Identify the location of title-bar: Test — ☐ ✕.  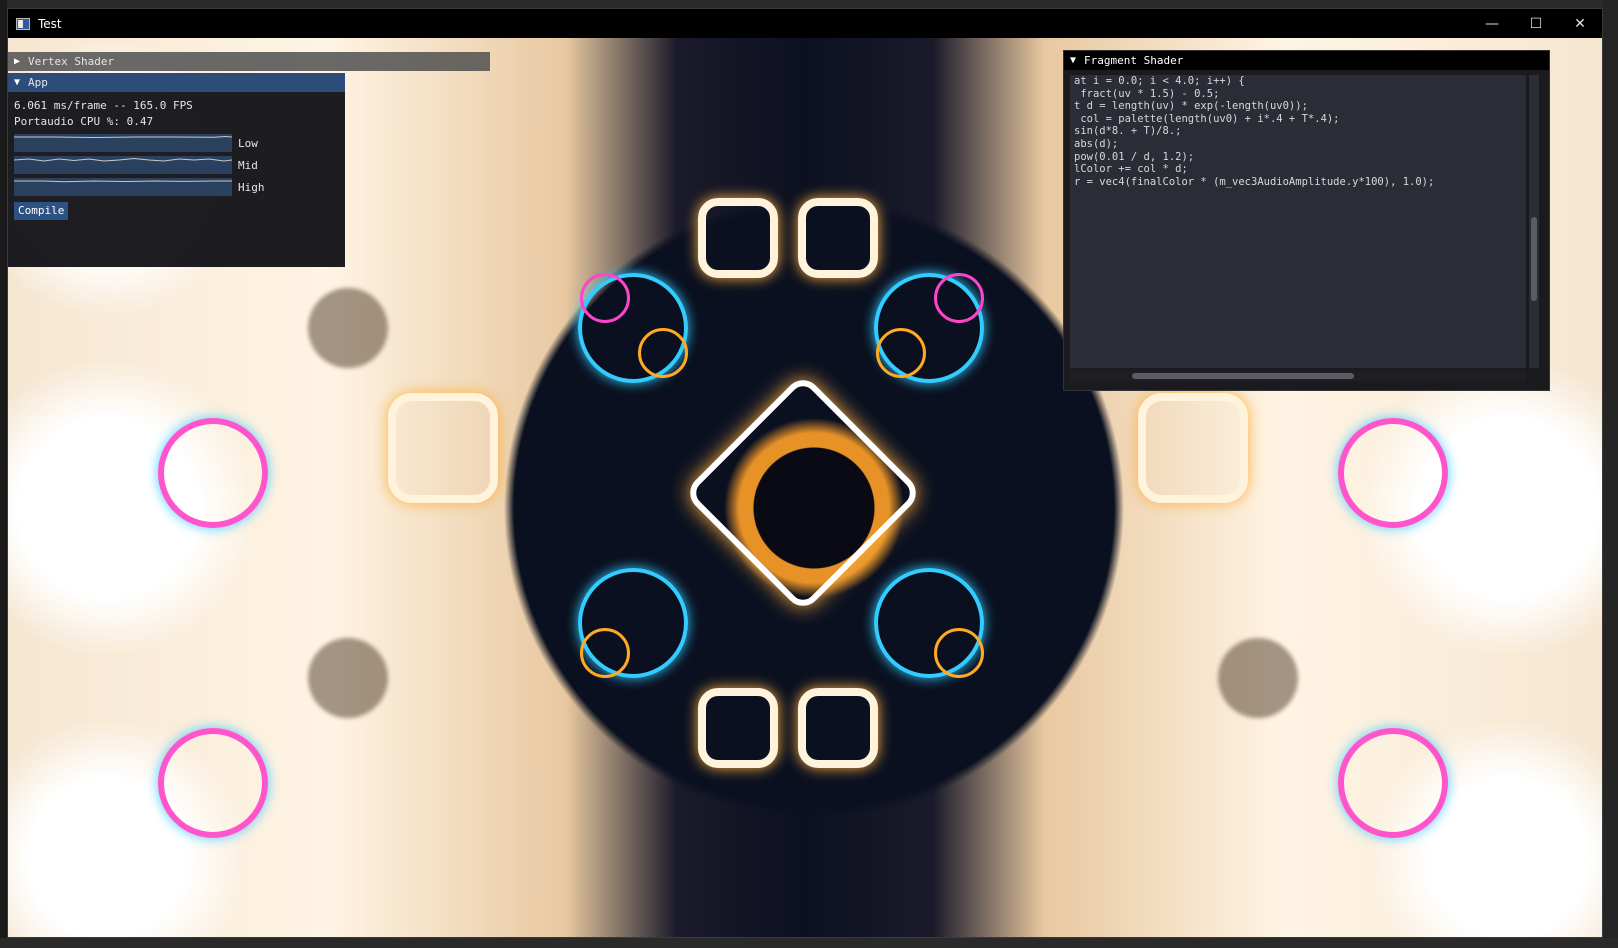
(805, 23).